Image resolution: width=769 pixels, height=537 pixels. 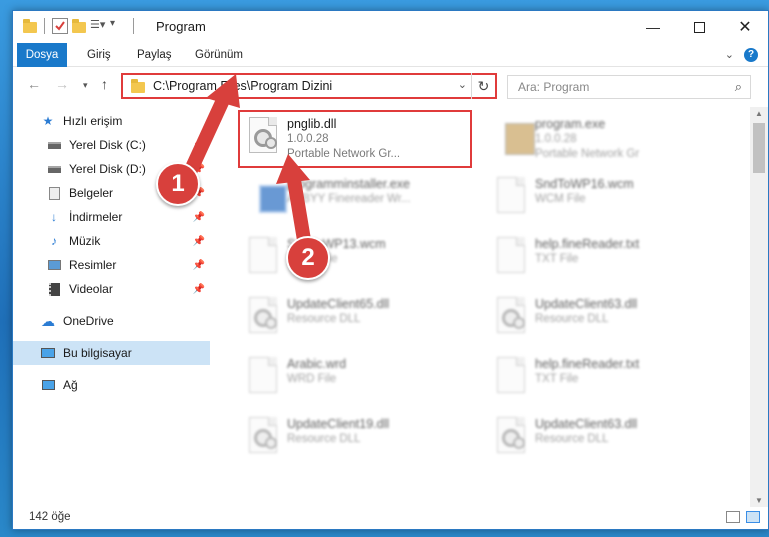 I want to click on sidebar-item-label: İndirmeler, so click(x=96, y=217).